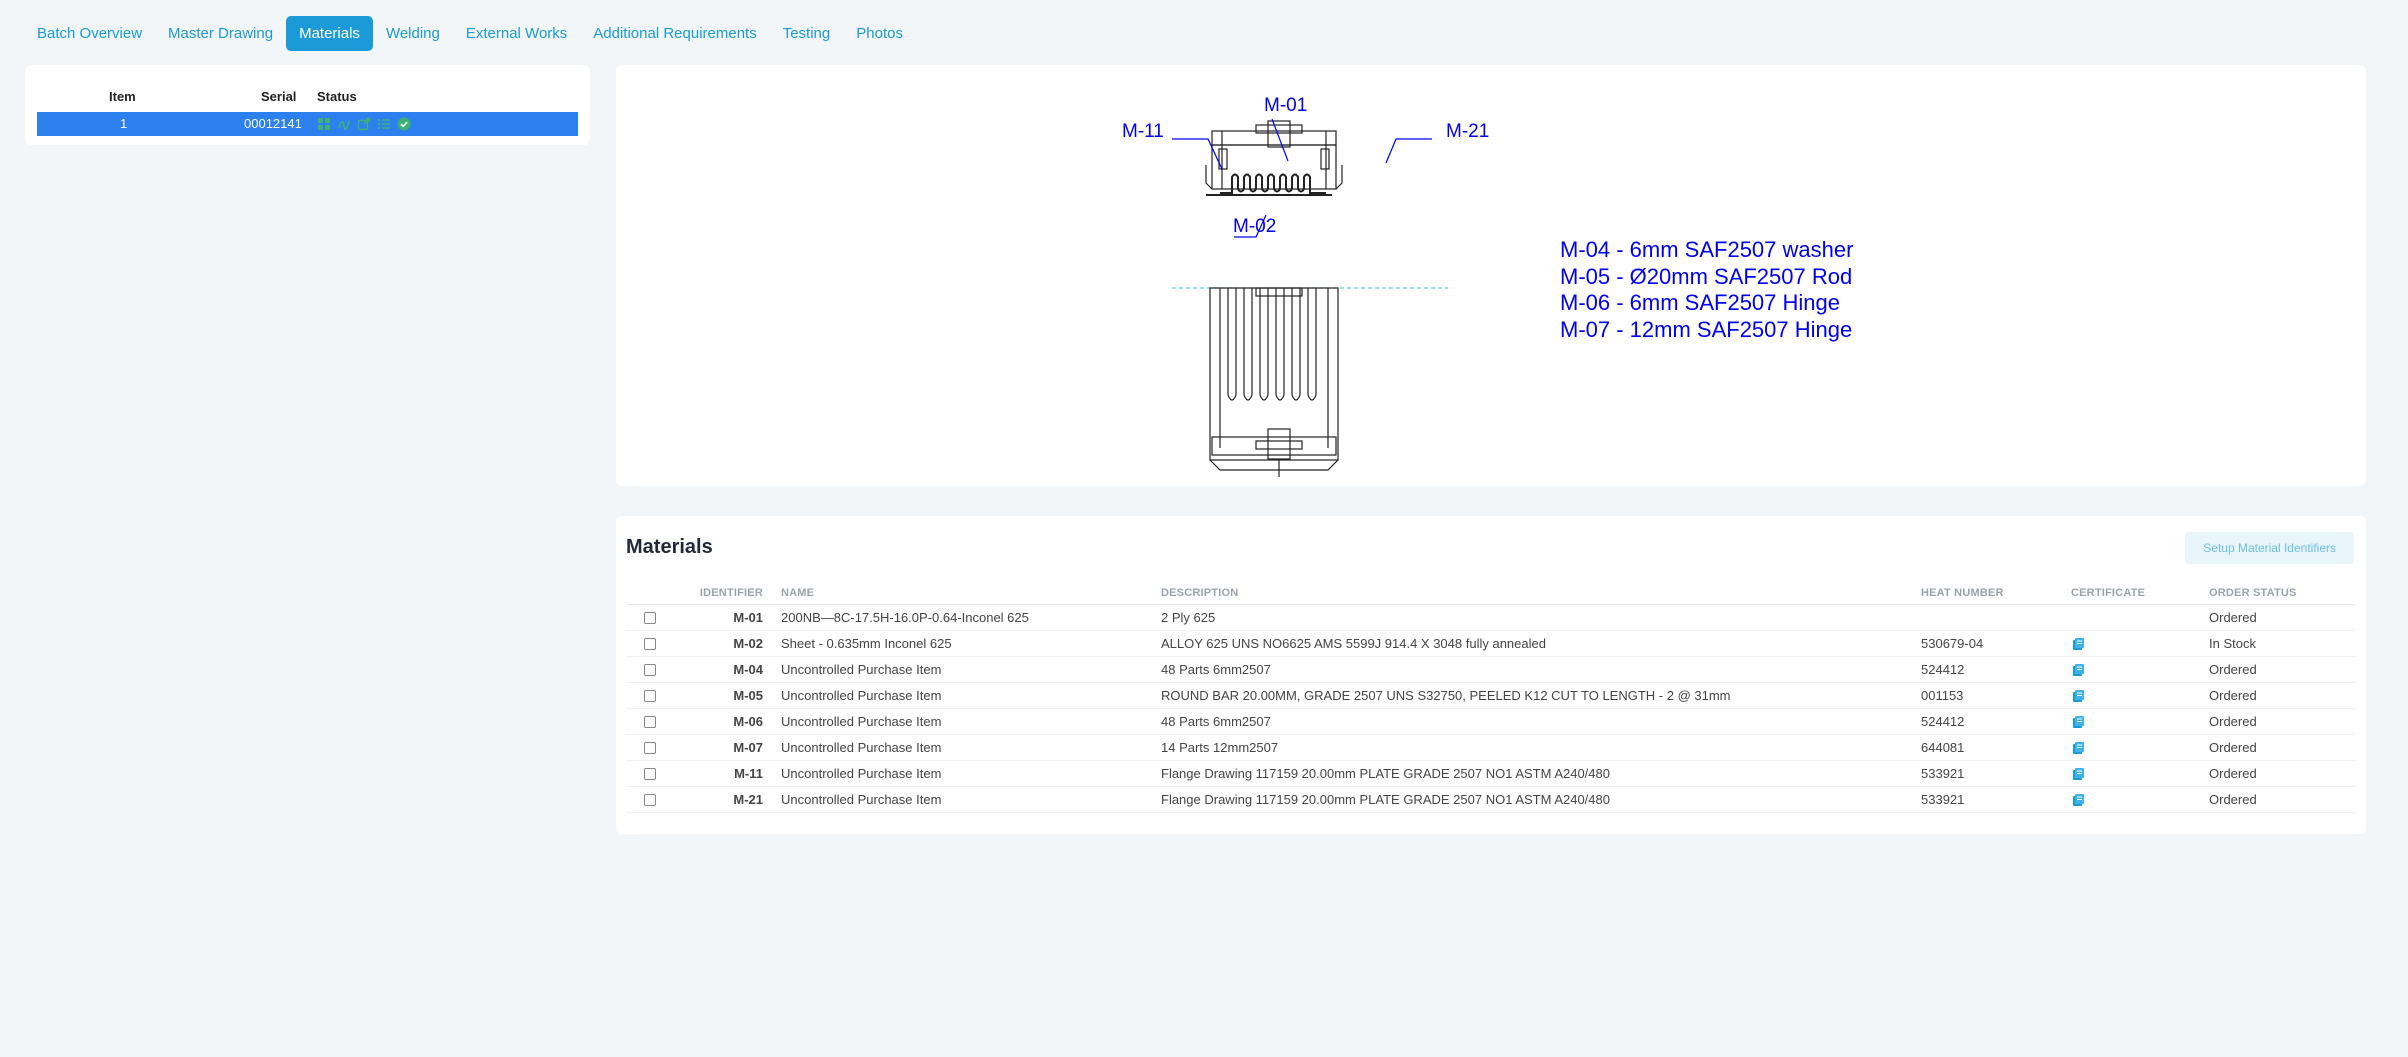 The image size is (2408, 1057). Describe the element at coordinates (1143, 131) in the screenshot. I see `label-m11: M-11` at that location.